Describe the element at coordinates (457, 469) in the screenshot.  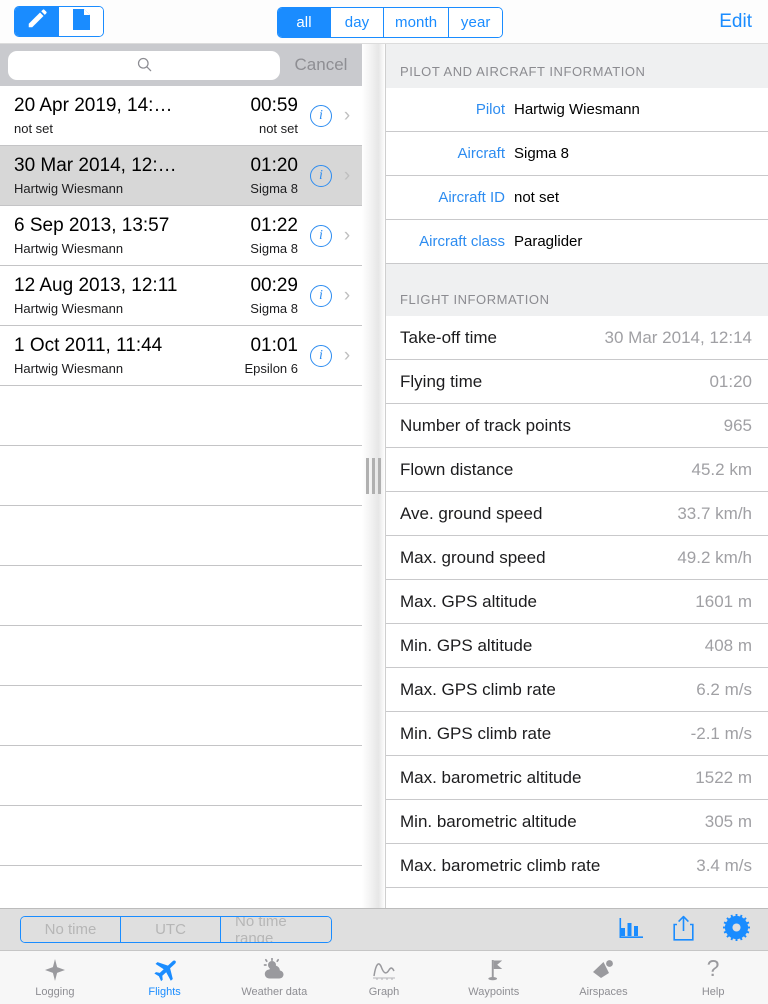
I see `flight-info-label: Flown distance` at that location.